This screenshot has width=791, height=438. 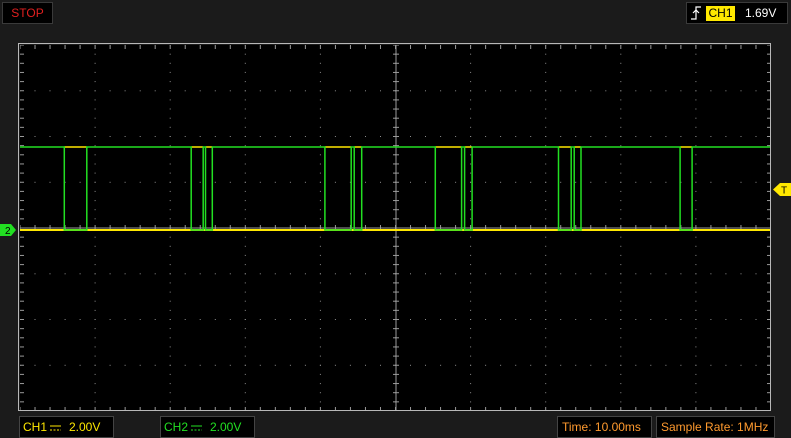 I want to click on sample-rate-box: Sample Rate: 1MHz, so click(x=715, y=427).